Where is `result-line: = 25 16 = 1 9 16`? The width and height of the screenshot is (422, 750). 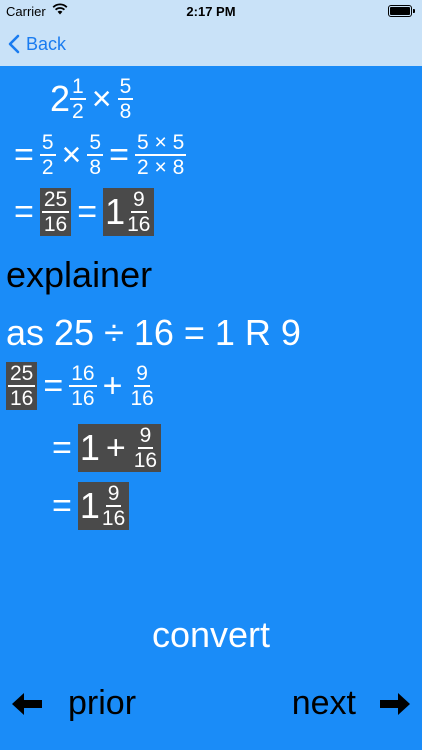
result-line: = 25 16 = 1 9 16 is located at coordinates (84, 212).